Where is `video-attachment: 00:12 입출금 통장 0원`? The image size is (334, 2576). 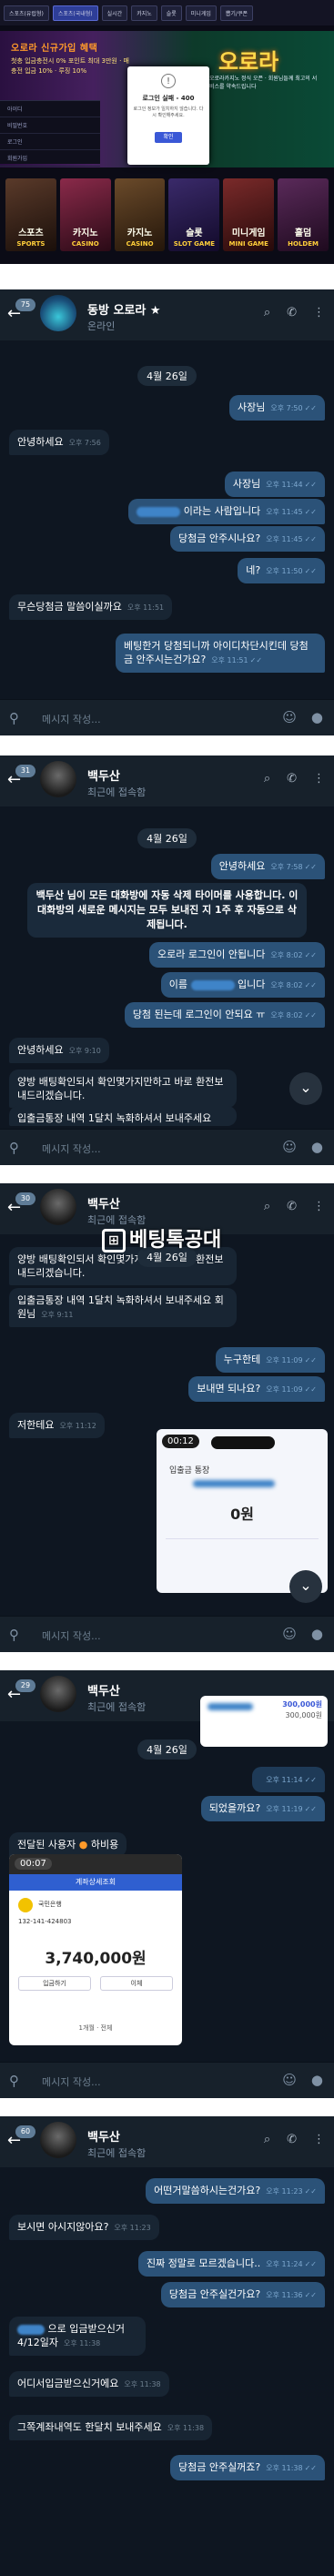
video-attachment: 00:12 입출금 통장 0원 is located at coordinates (242, 1511).